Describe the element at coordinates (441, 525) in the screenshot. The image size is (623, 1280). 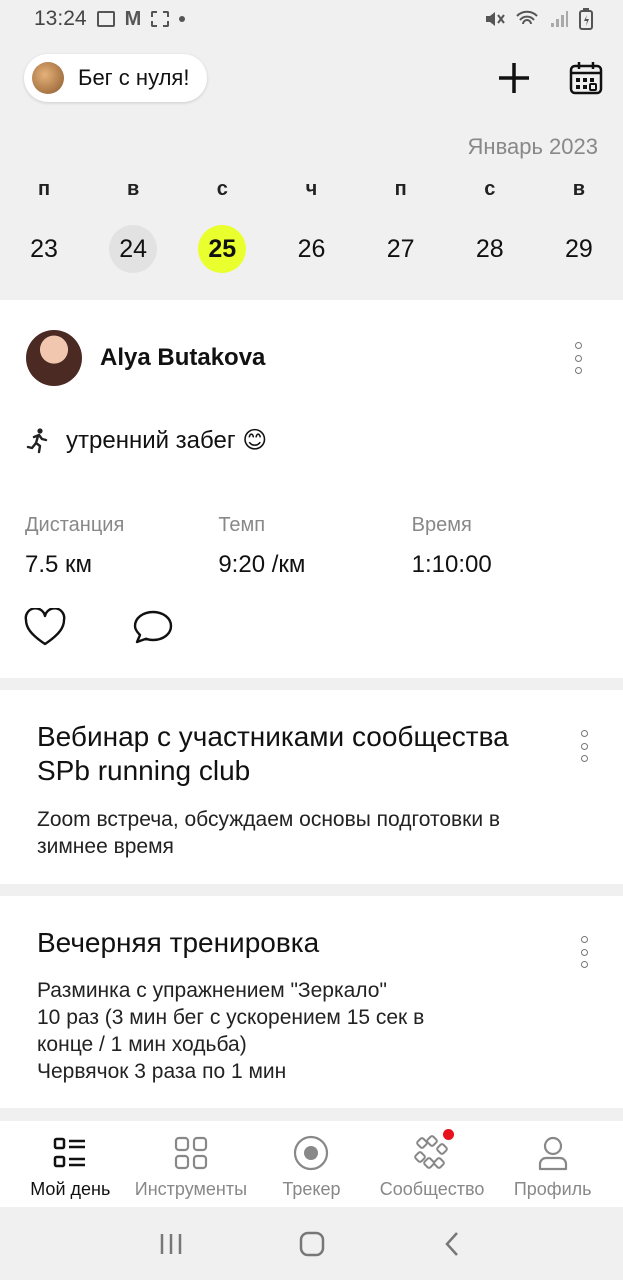
I see `stat-label: Время` at that location.